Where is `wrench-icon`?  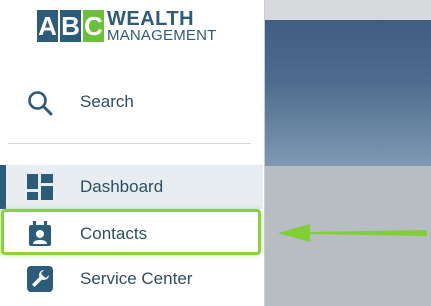 wrench-icon is located at coordinates (40, 279).